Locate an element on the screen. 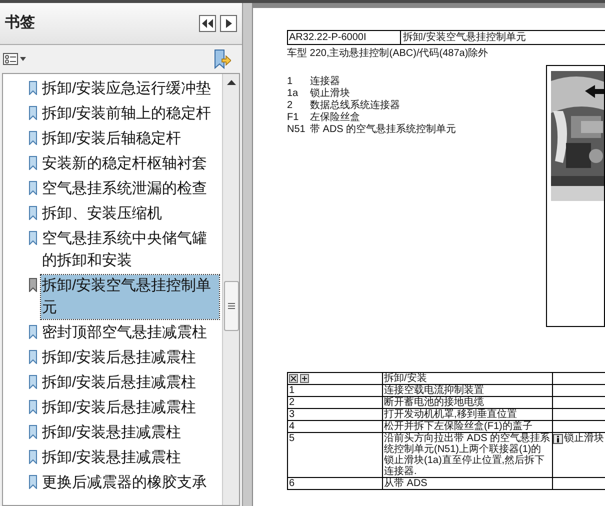 This screenshot has width=605, height=506. bookmark-item: 拆卸/安装后轴稳定杆 is located at coordinates (130, 139).